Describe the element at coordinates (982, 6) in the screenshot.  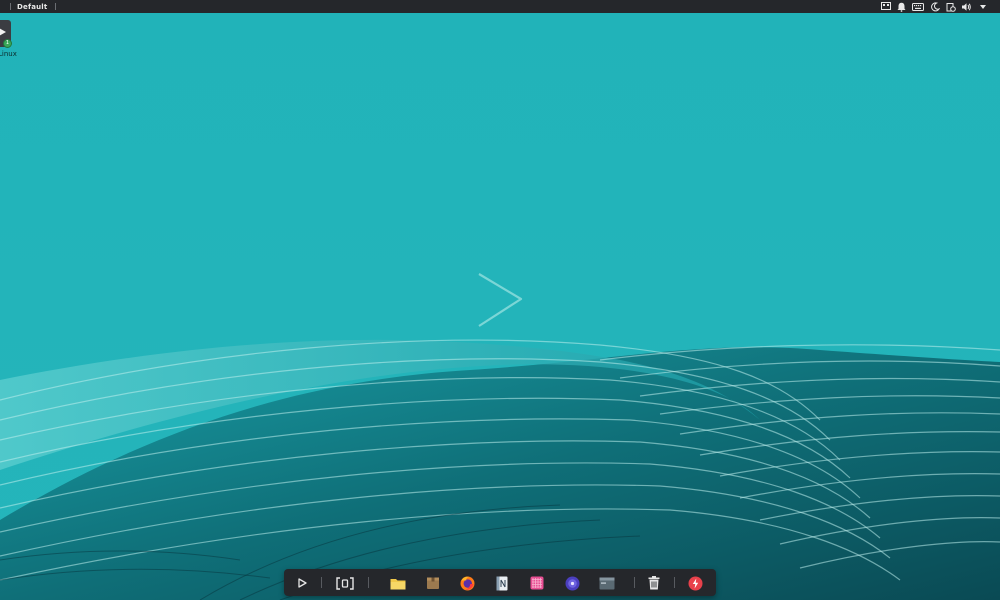
I see `dropdown-arrow-icon` at that location.